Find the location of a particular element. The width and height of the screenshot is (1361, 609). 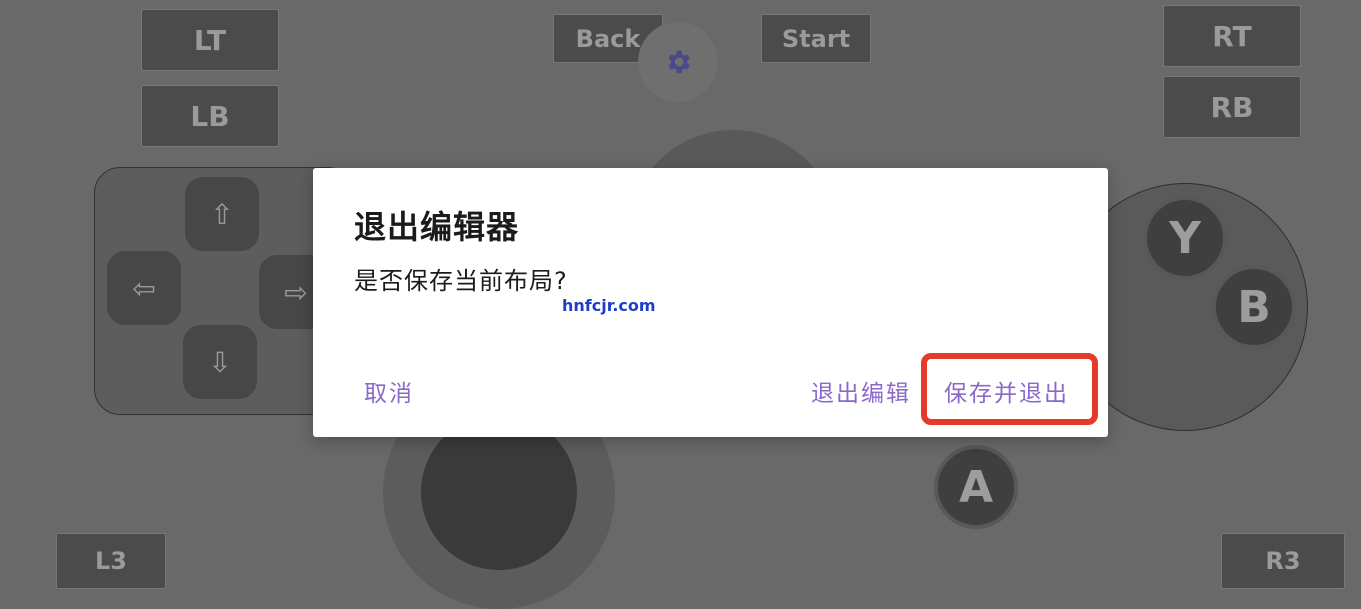

rt-button: RT is located at coordinates (1232, 36).